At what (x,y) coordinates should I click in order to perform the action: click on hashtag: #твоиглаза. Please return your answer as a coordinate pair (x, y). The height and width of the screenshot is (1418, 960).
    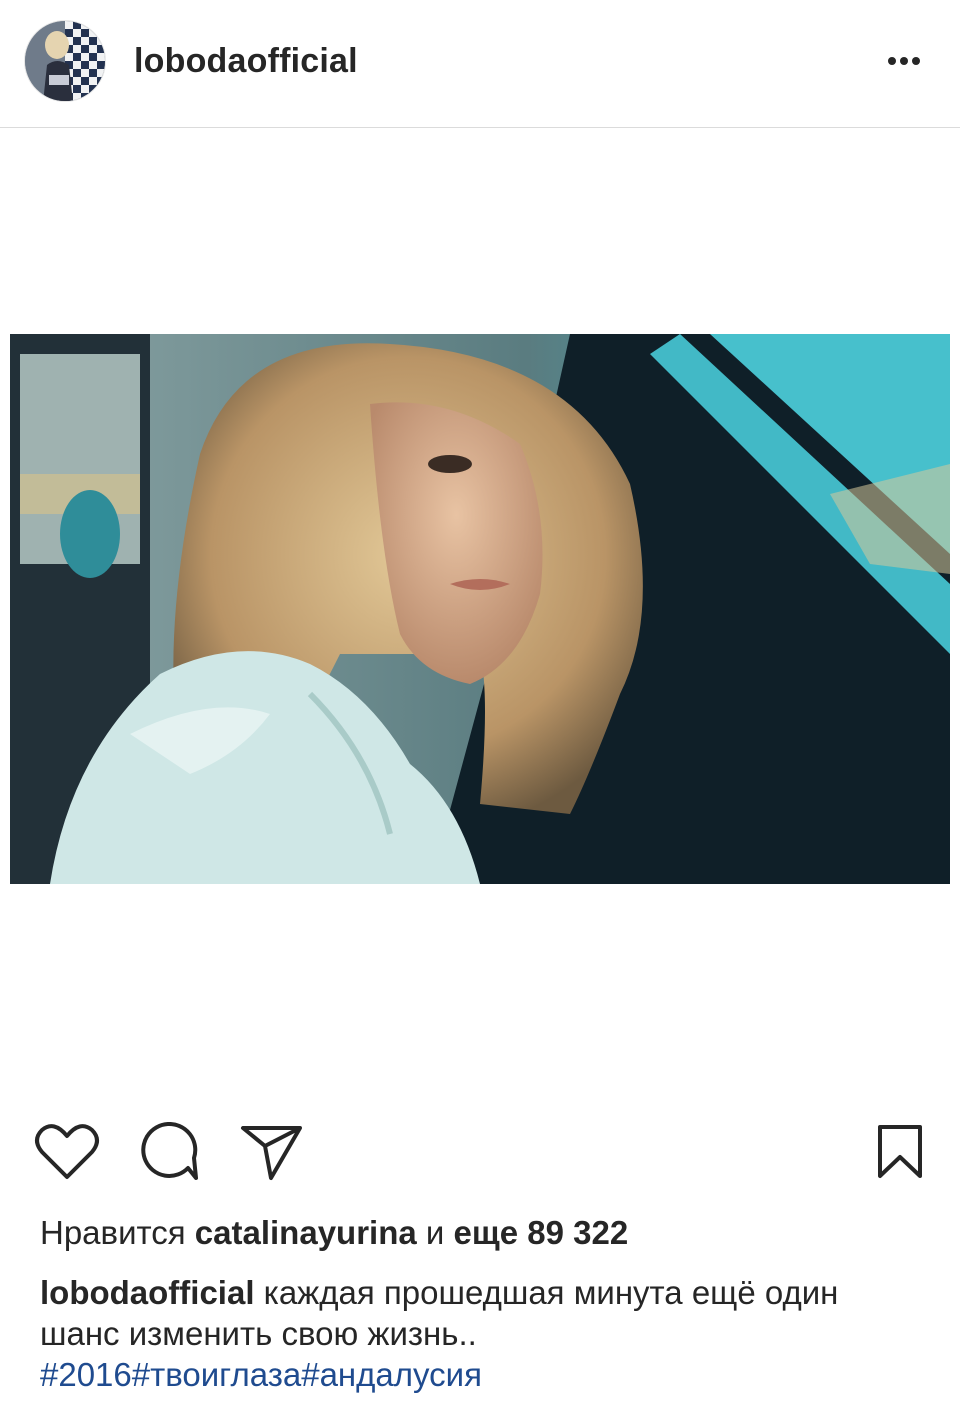
    Looking at the image, I should click on (216, 1374).